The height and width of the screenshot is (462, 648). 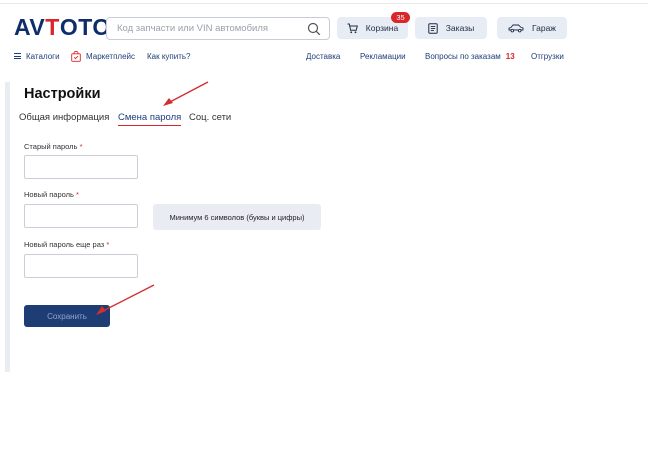 I want to click on new-password-label: Новый пароль *, so click(x=51, y=194).